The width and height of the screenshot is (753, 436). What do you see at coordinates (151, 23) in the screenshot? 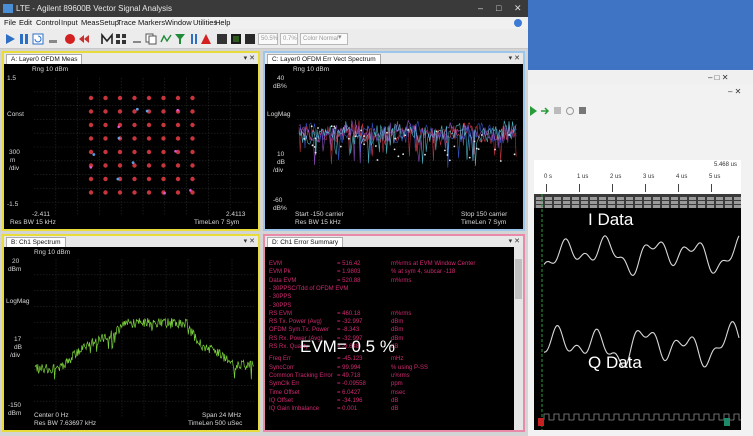
I see `menu-markers: Markers` at bounding box center [151, 23].